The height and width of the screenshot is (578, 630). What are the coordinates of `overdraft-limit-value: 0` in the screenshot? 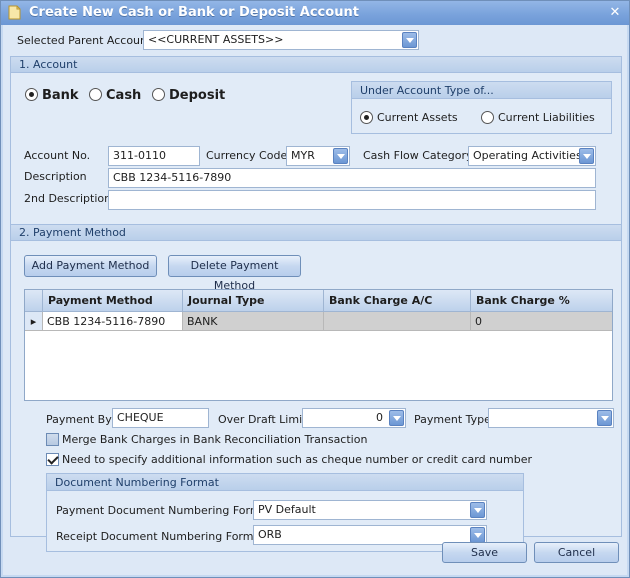 It's located at (379, 417).